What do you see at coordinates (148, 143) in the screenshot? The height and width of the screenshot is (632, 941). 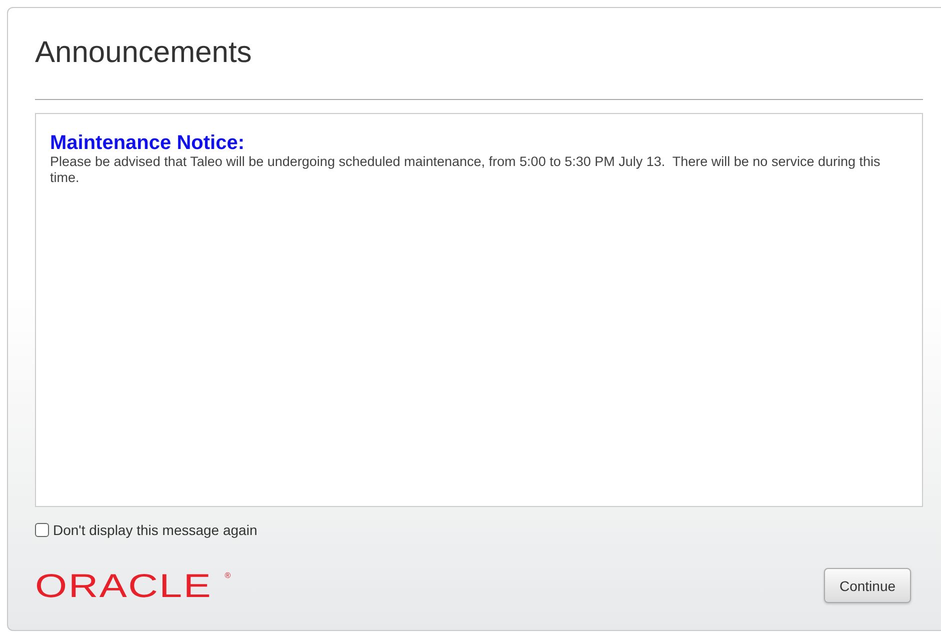 I see `notice-heading: Maintenance Notice:` at bounding box center [148, 143].